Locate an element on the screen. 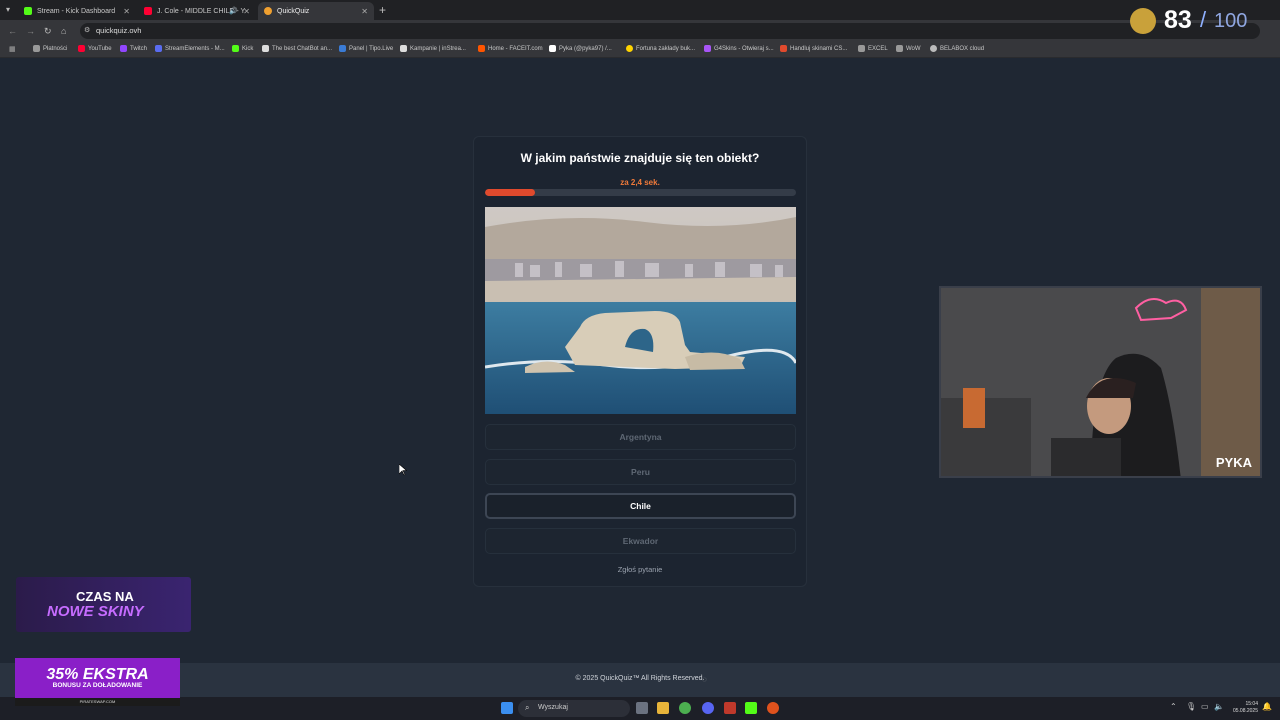 The width and height of the screenshot is (1280, 720). tab-title: Stream - Kick Dashboard is located at coordinates (76, 11).